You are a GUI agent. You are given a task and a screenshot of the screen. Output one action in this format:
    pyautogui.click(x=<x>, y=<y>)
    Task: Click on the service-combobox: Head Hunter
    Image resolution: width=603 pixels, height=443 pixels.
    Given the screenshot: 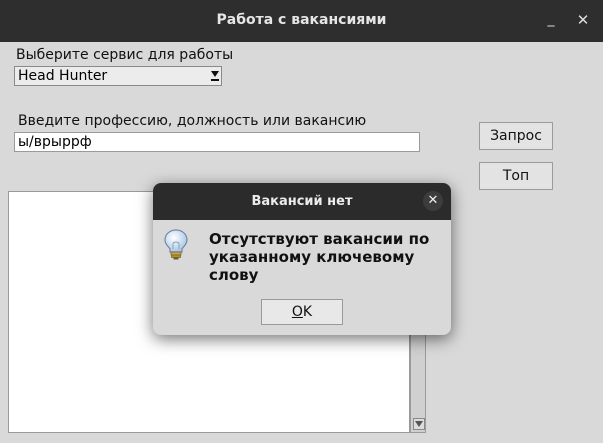 What is the action you would take?
    pyautogui.click(x=118, y=76)
    